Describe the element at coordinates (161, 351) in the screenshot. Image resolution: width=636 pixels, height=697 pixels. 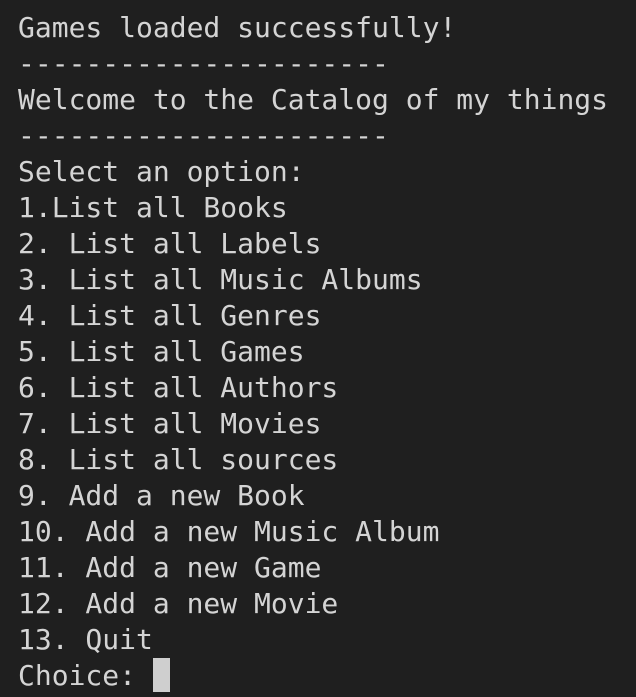
I see `menu-option-list-games: 5. List all Games` at that location.